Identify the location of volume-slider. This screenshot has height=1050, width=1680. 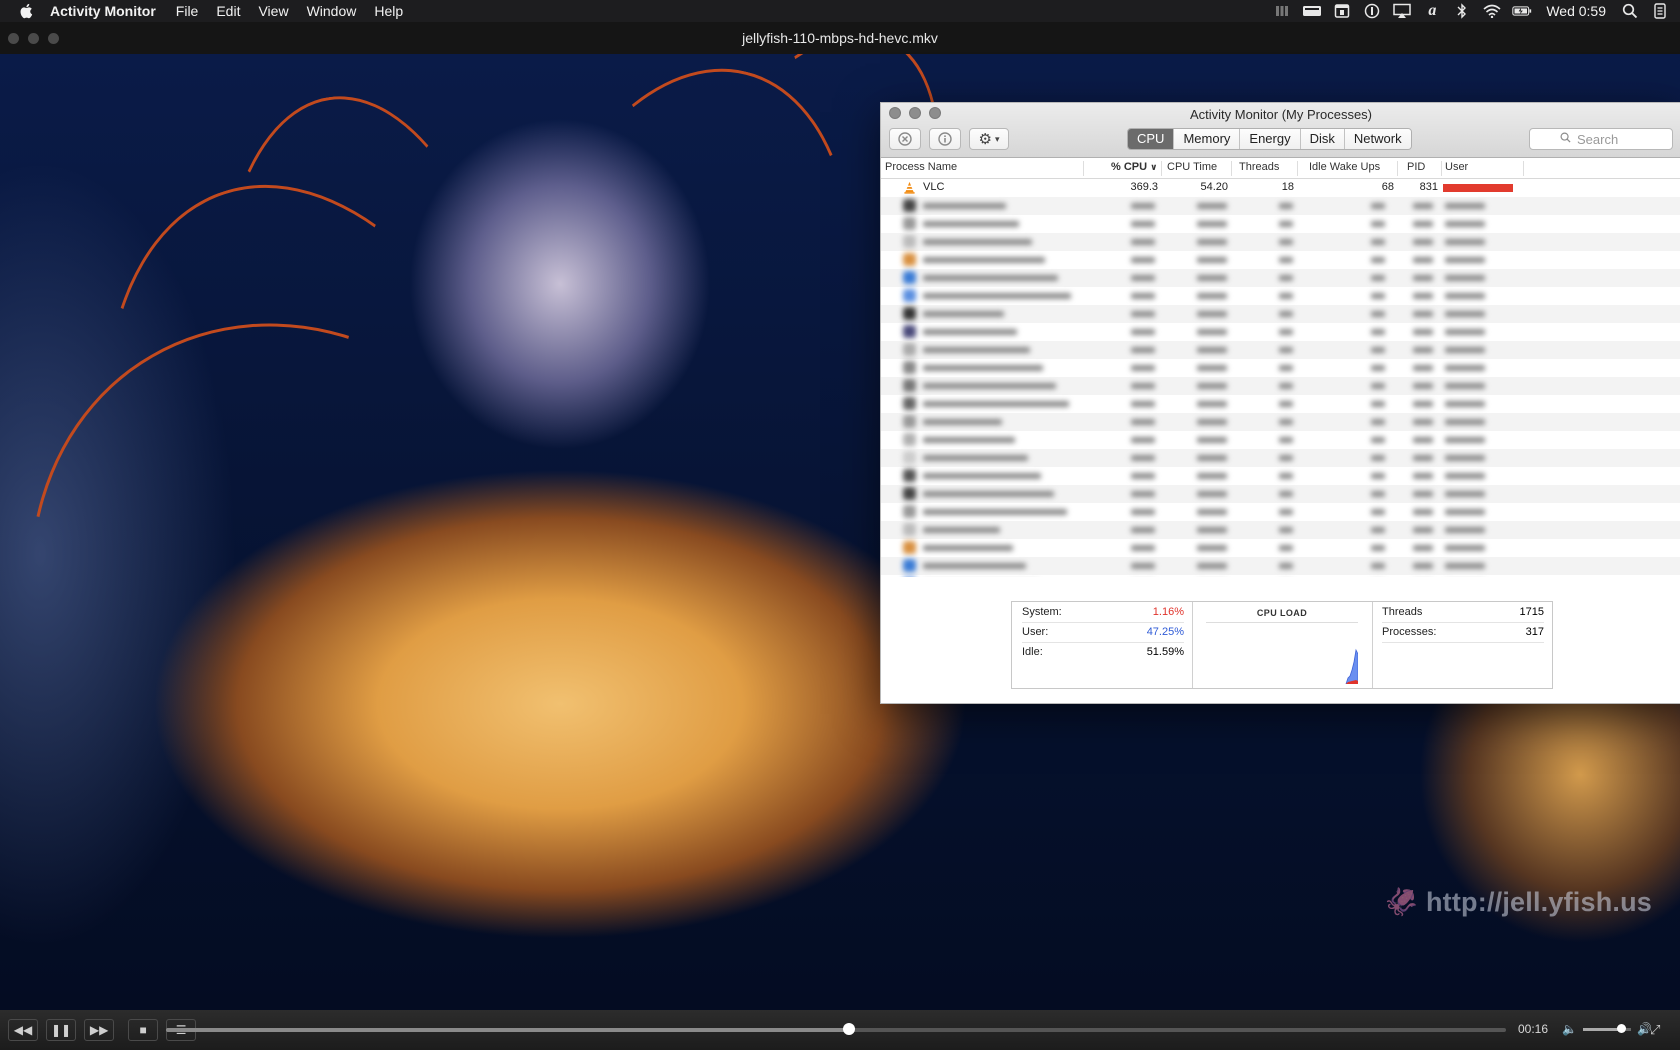
(1606, 1028).